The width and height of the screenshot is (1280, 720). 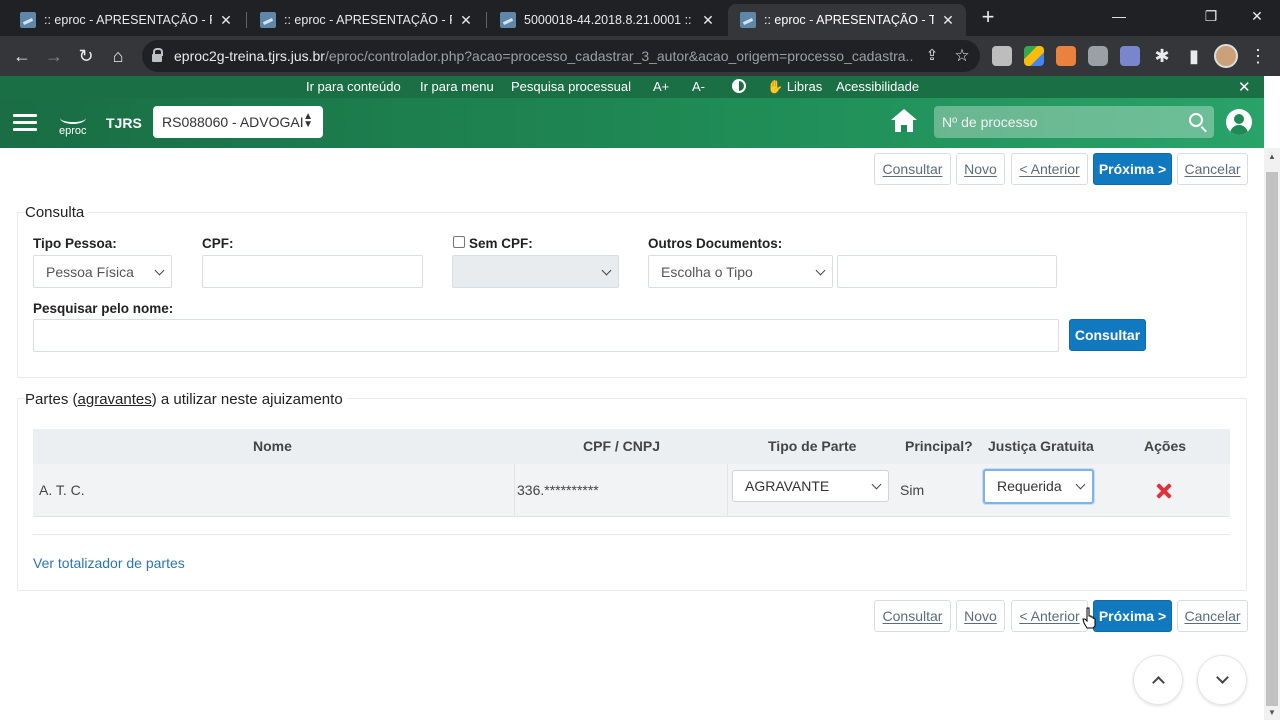 What do you see at coordinates (1132, 616) in the screenshot?
I see `proxima-button-bottom: Próxima >` at bounding box center [1132, 616].